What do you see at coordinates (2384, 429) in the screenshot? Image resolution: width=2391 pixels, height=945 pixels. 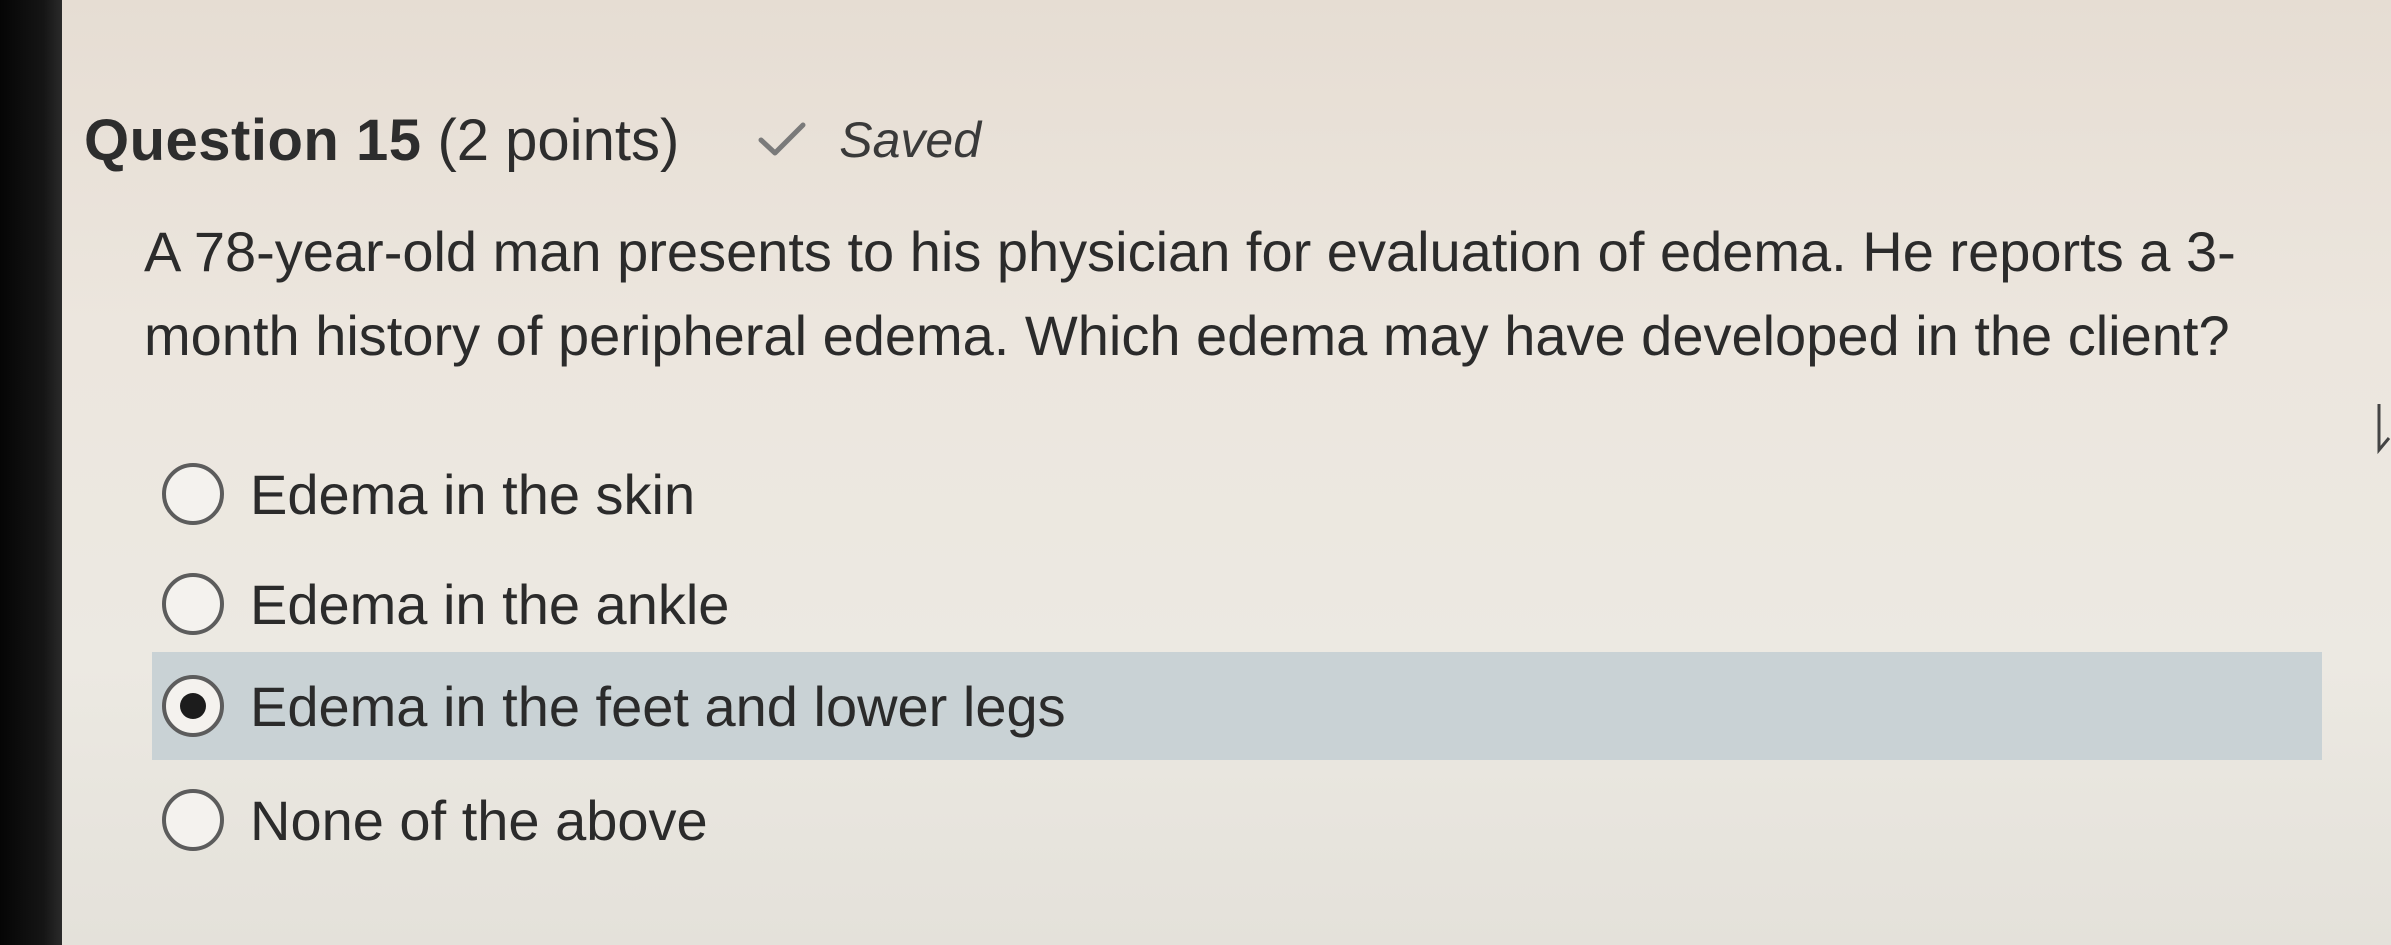 I see `mouse-cursor-icon` at bounding box center [2384, 429].